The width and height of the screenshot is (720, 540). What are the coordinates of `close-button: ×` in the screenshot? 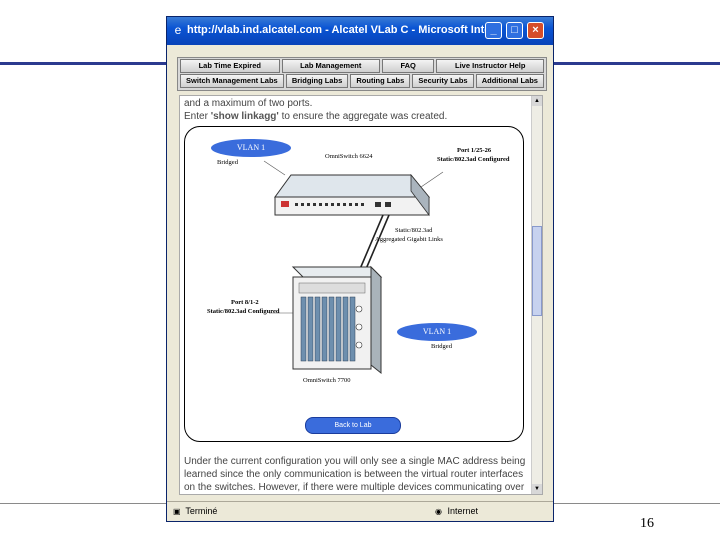 It's located at (535, 30).